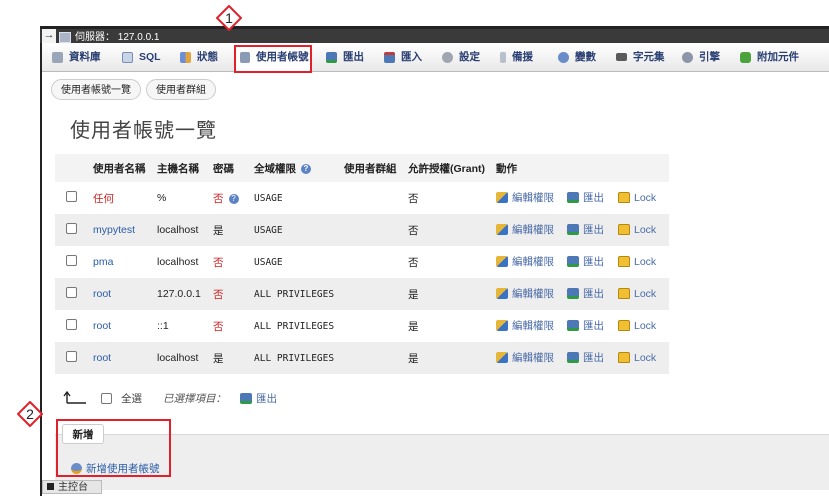 This screenshot has width=829, height=496. Describe the element at coordinates (452, 294) in the screenshot. I see `cell-grant: 是` at that location.